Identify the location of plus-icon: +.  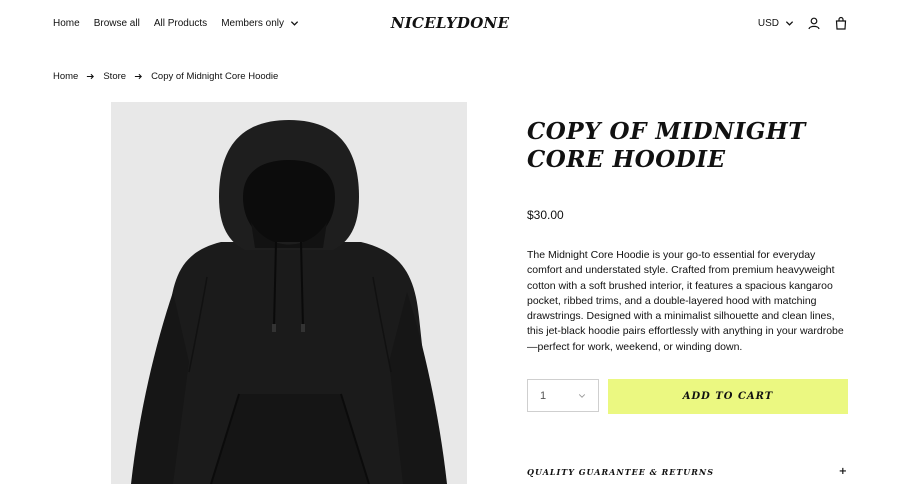
(843, 471).